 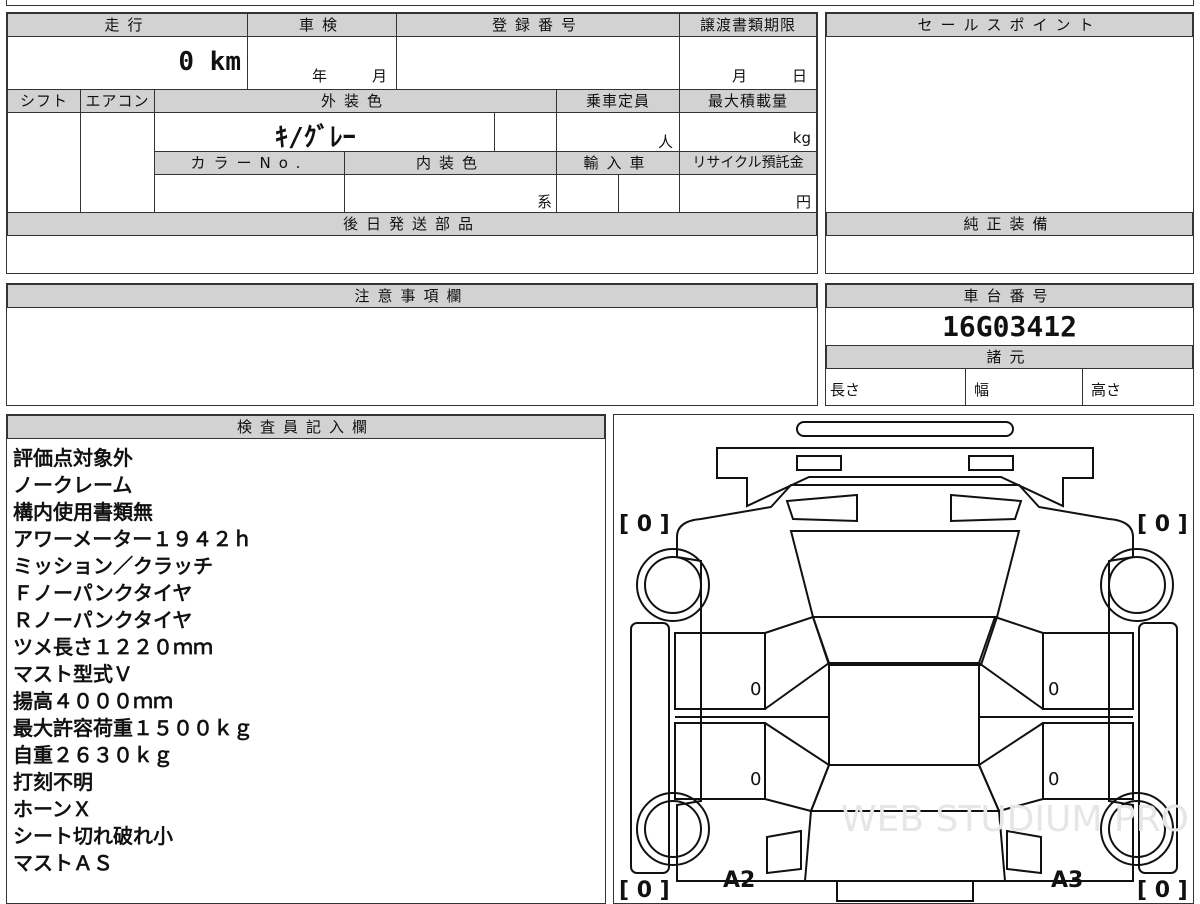 I want to click on inspector-label: 検査員記入欄, so click(x=306, y=427).